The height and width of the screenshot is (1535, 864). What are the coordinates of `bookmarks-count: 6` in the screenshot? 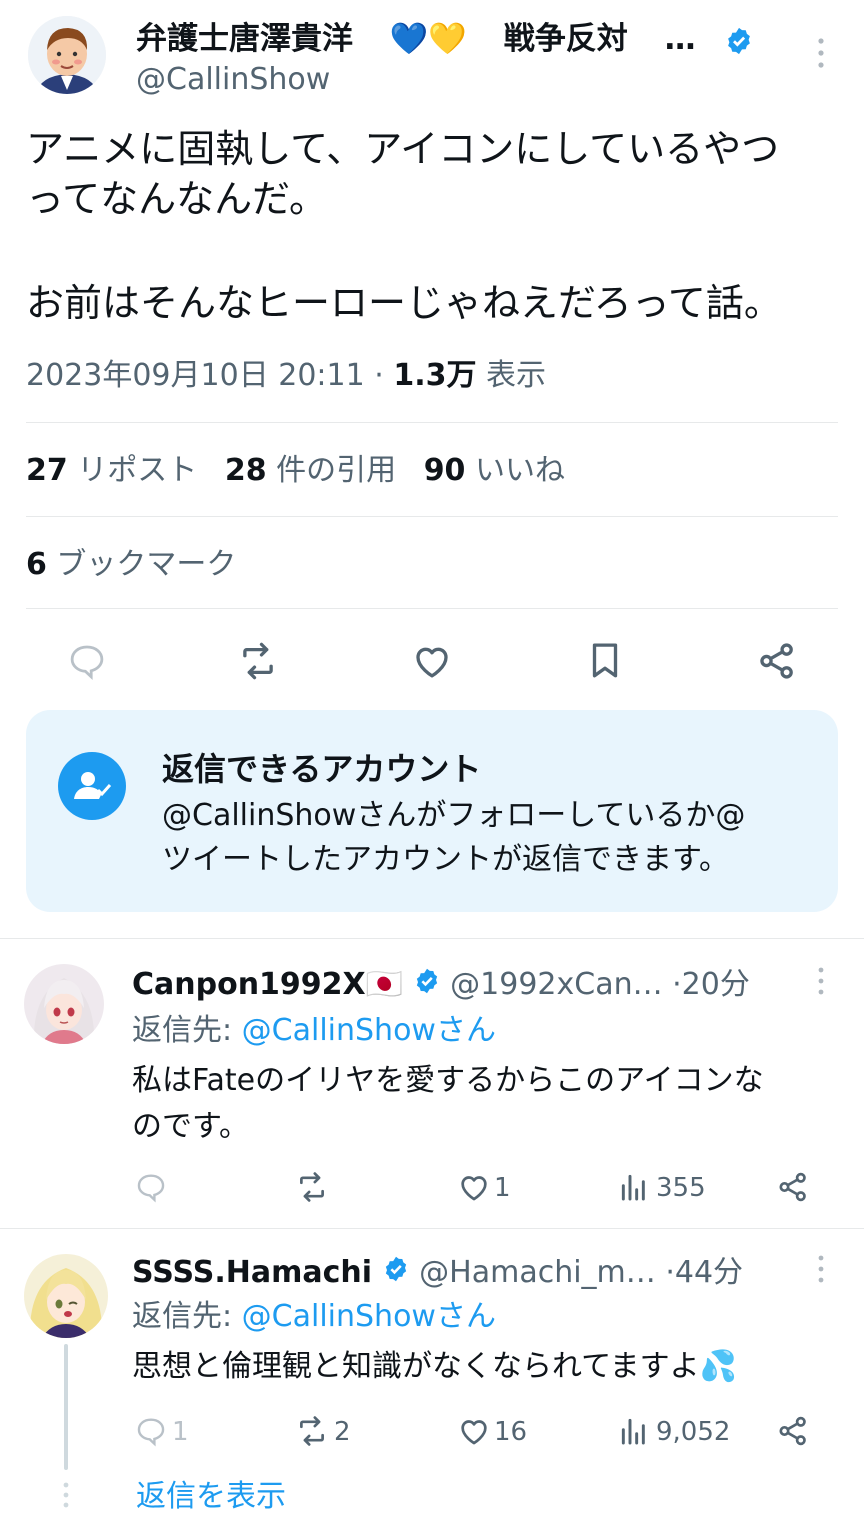 It's located at (36, 564).